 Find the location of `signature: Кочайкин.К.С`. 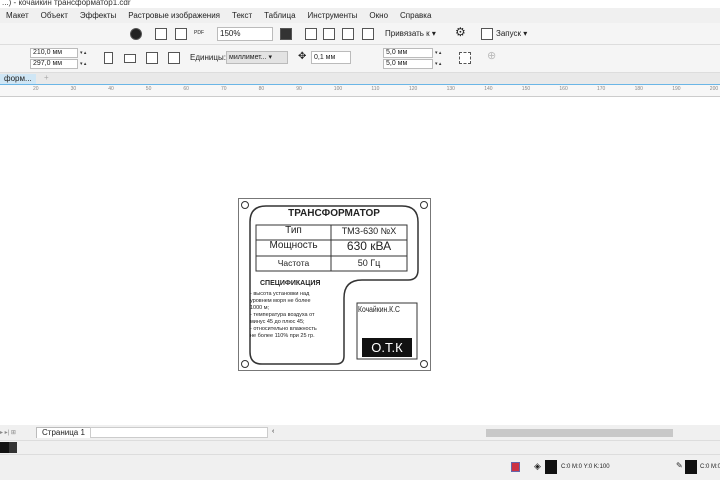

signature: Кочайкин.К.С is located at coordinates (379, 309).